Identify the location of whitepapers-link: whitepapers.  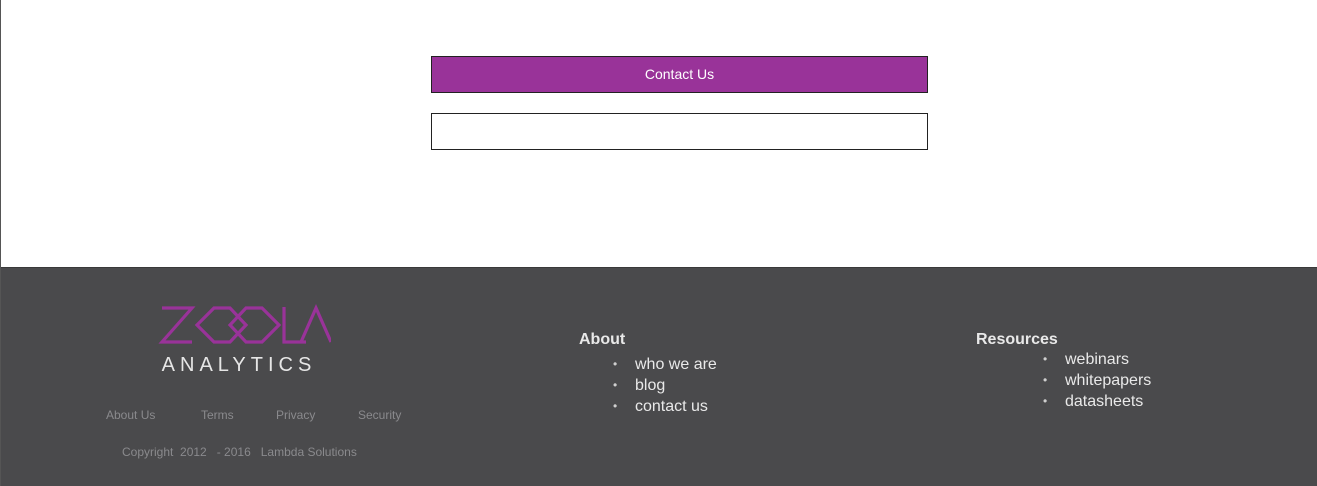
(1108, 380).